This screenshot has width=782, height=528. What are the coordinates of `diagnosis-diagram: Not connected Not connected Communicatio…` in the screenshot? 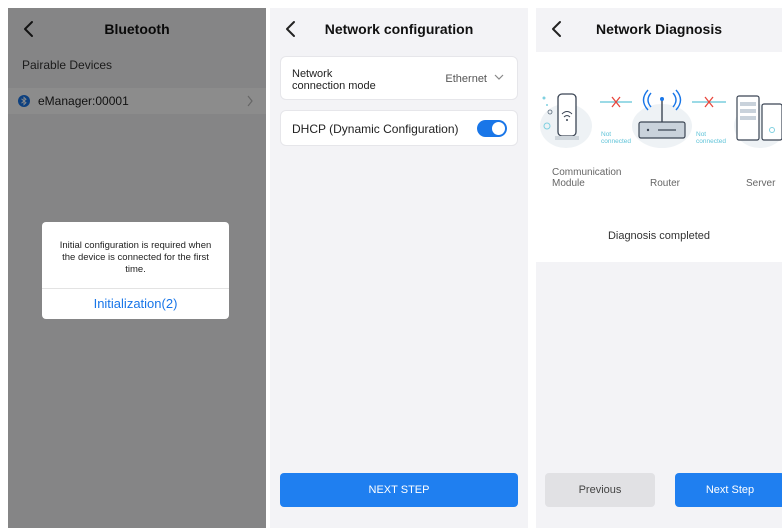 It's located at (659, 157).